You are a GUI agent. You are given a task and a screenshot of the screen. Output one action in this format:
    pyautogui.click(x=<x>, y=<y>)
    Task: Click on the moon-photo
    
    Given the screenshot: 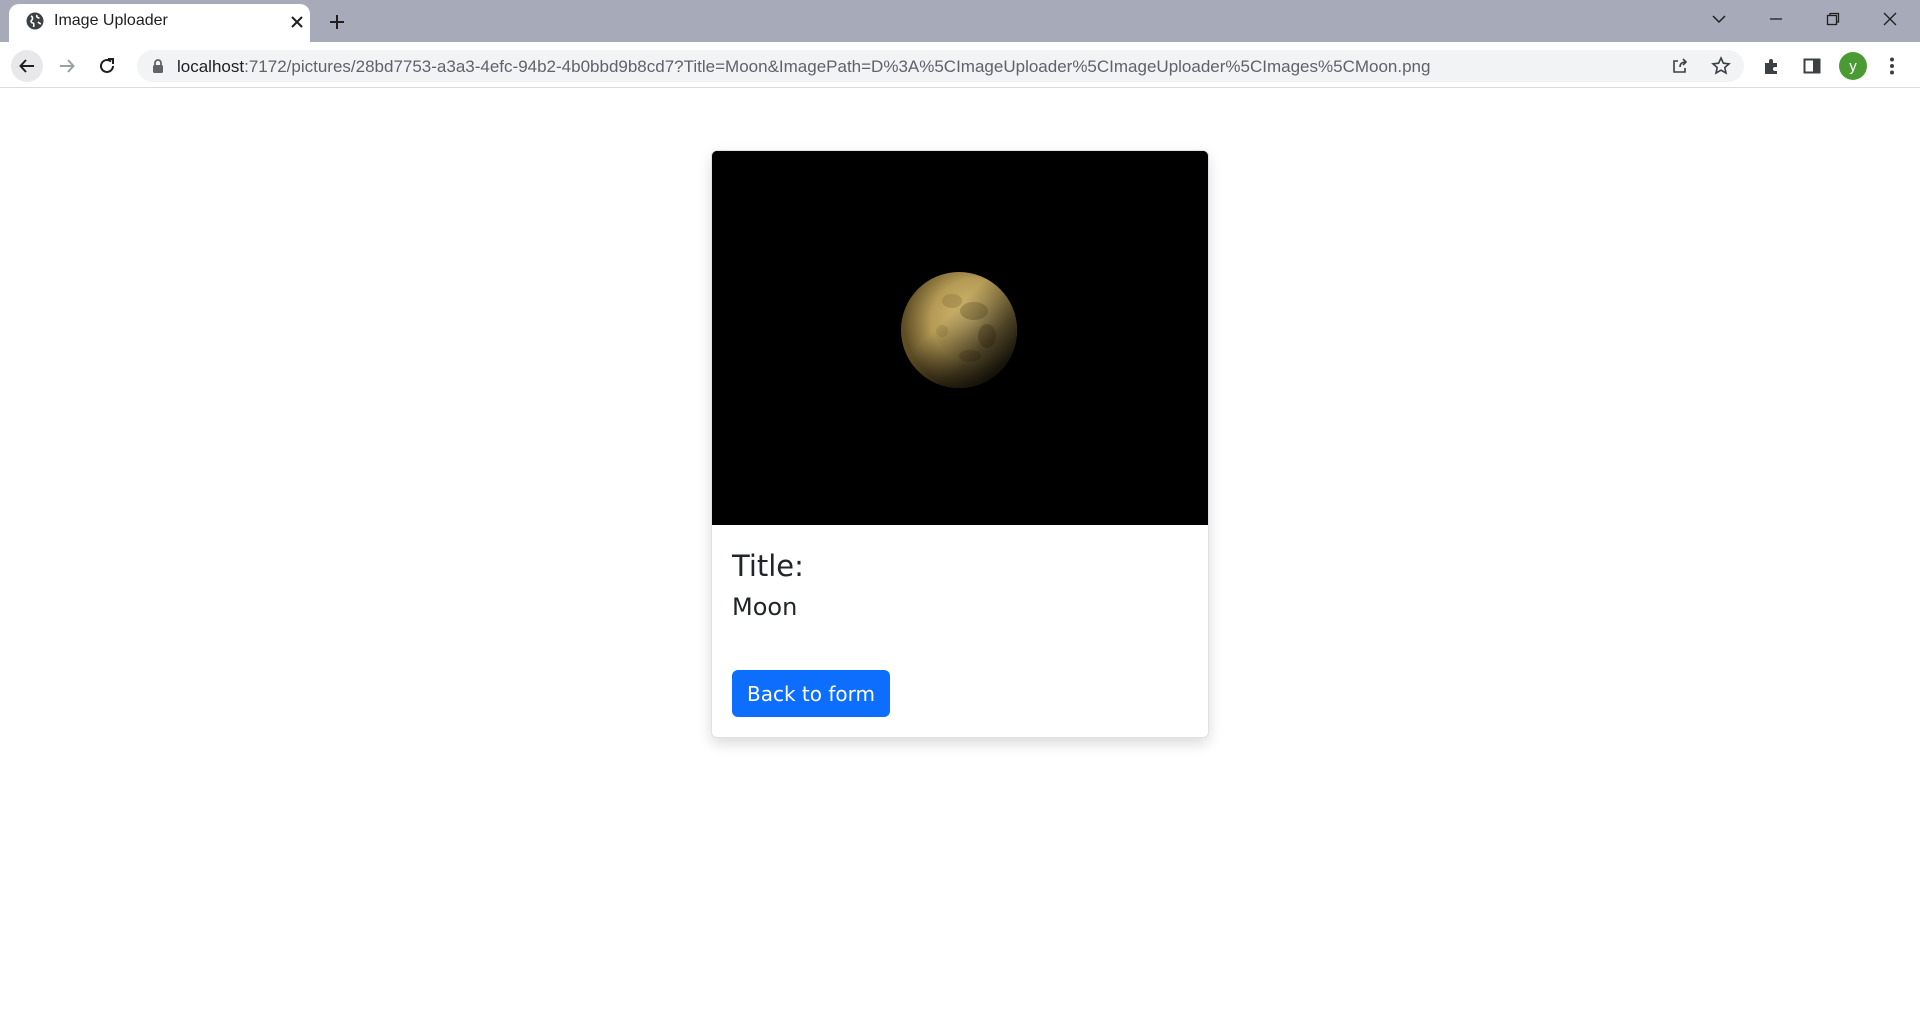 What is the action you would take?
    pyautogui.click(x=960, y=338)
    